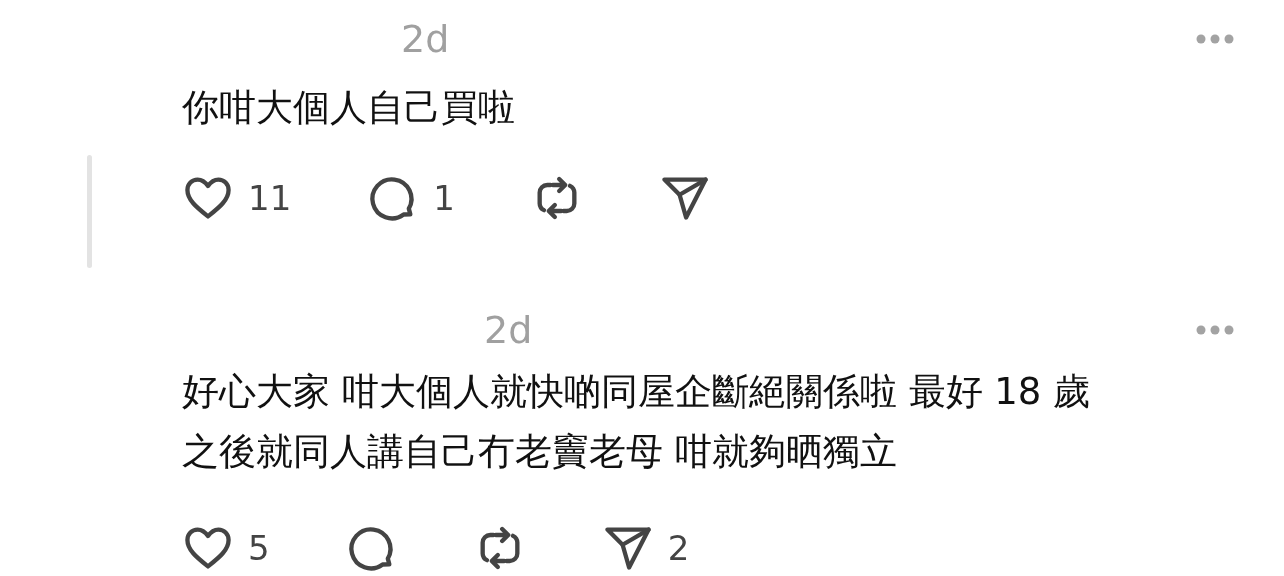  Describe the element at coordinates (637, 392) in the screenshot. I see `comment-text: 好心大家 咁大個人就快啲同屋企斷絕關係啦 最好 18 歲` at that location.